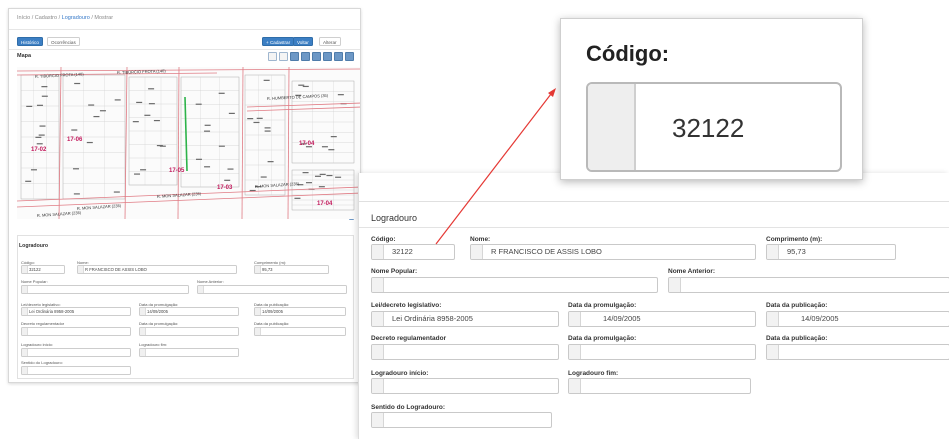 The width and height of the screenshot is (949, 439). Describe the element at coordinates (797, 305) in the screenshot. I see `data-publicacao-label: Data da publicação:` at that location.